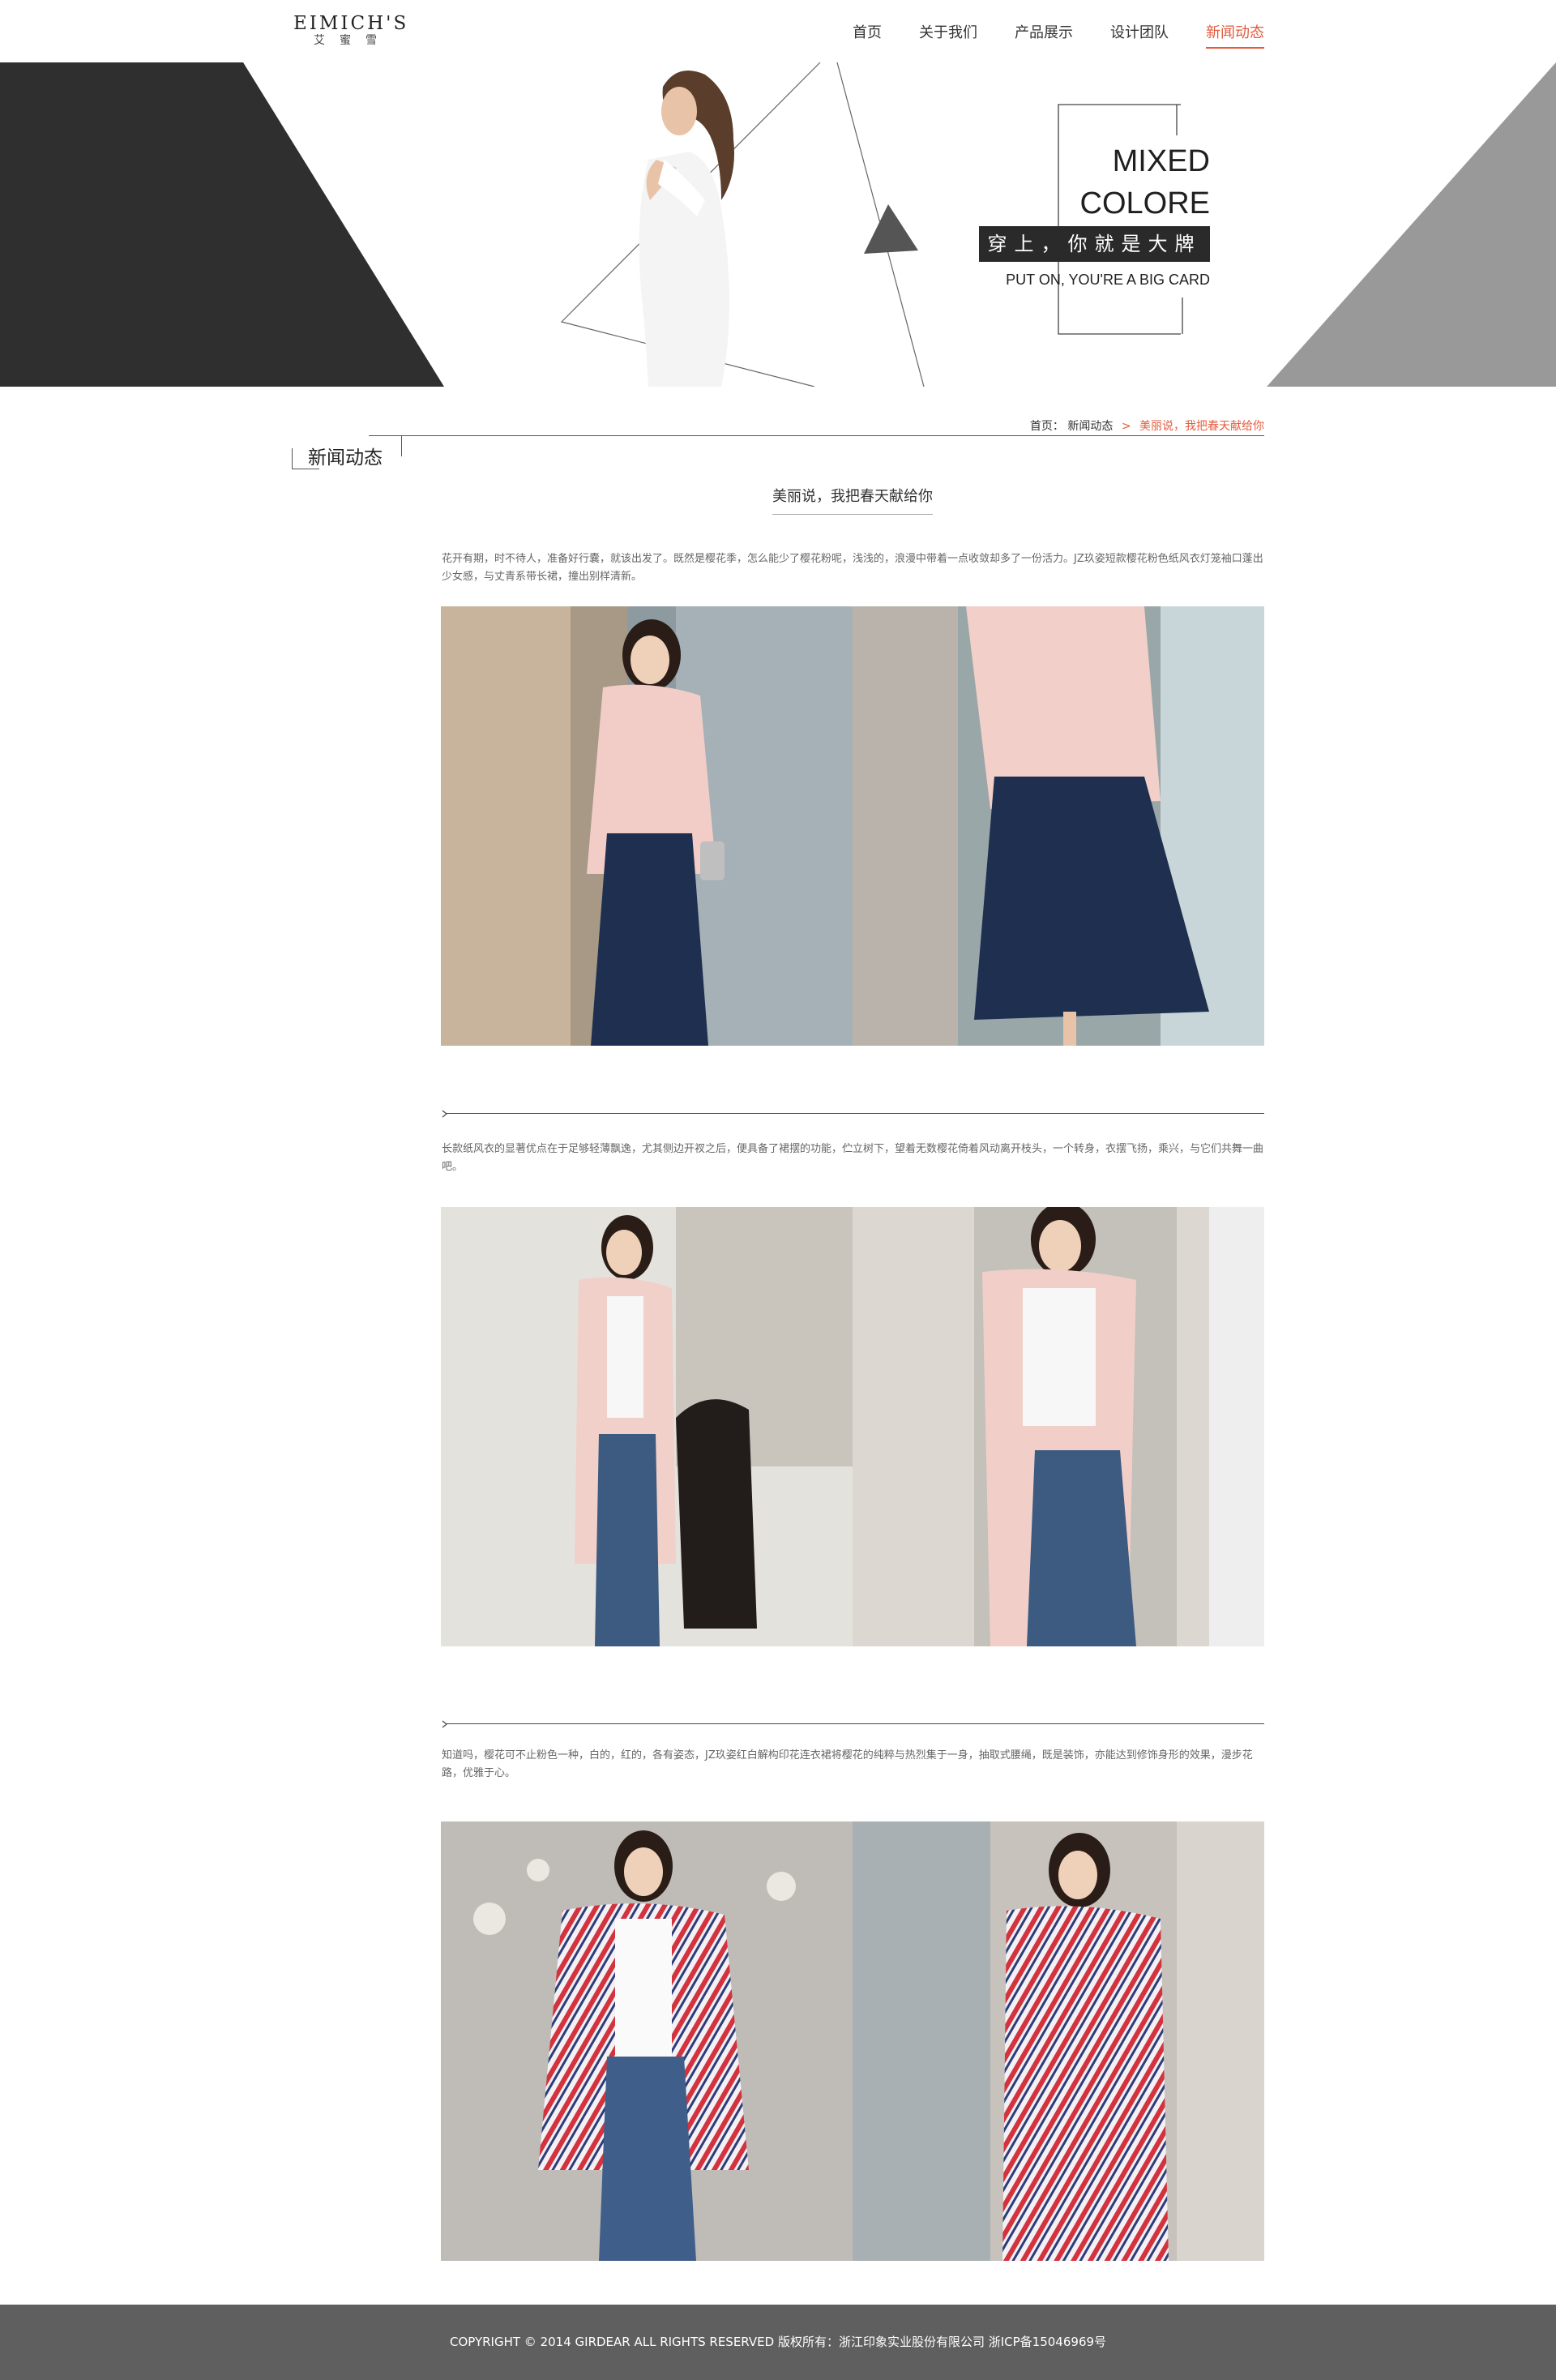 Image resolution: width=1556 pixels, height=2380 pixels. I want to click on banner-title-line1: MIXED, so click(1161, 161).